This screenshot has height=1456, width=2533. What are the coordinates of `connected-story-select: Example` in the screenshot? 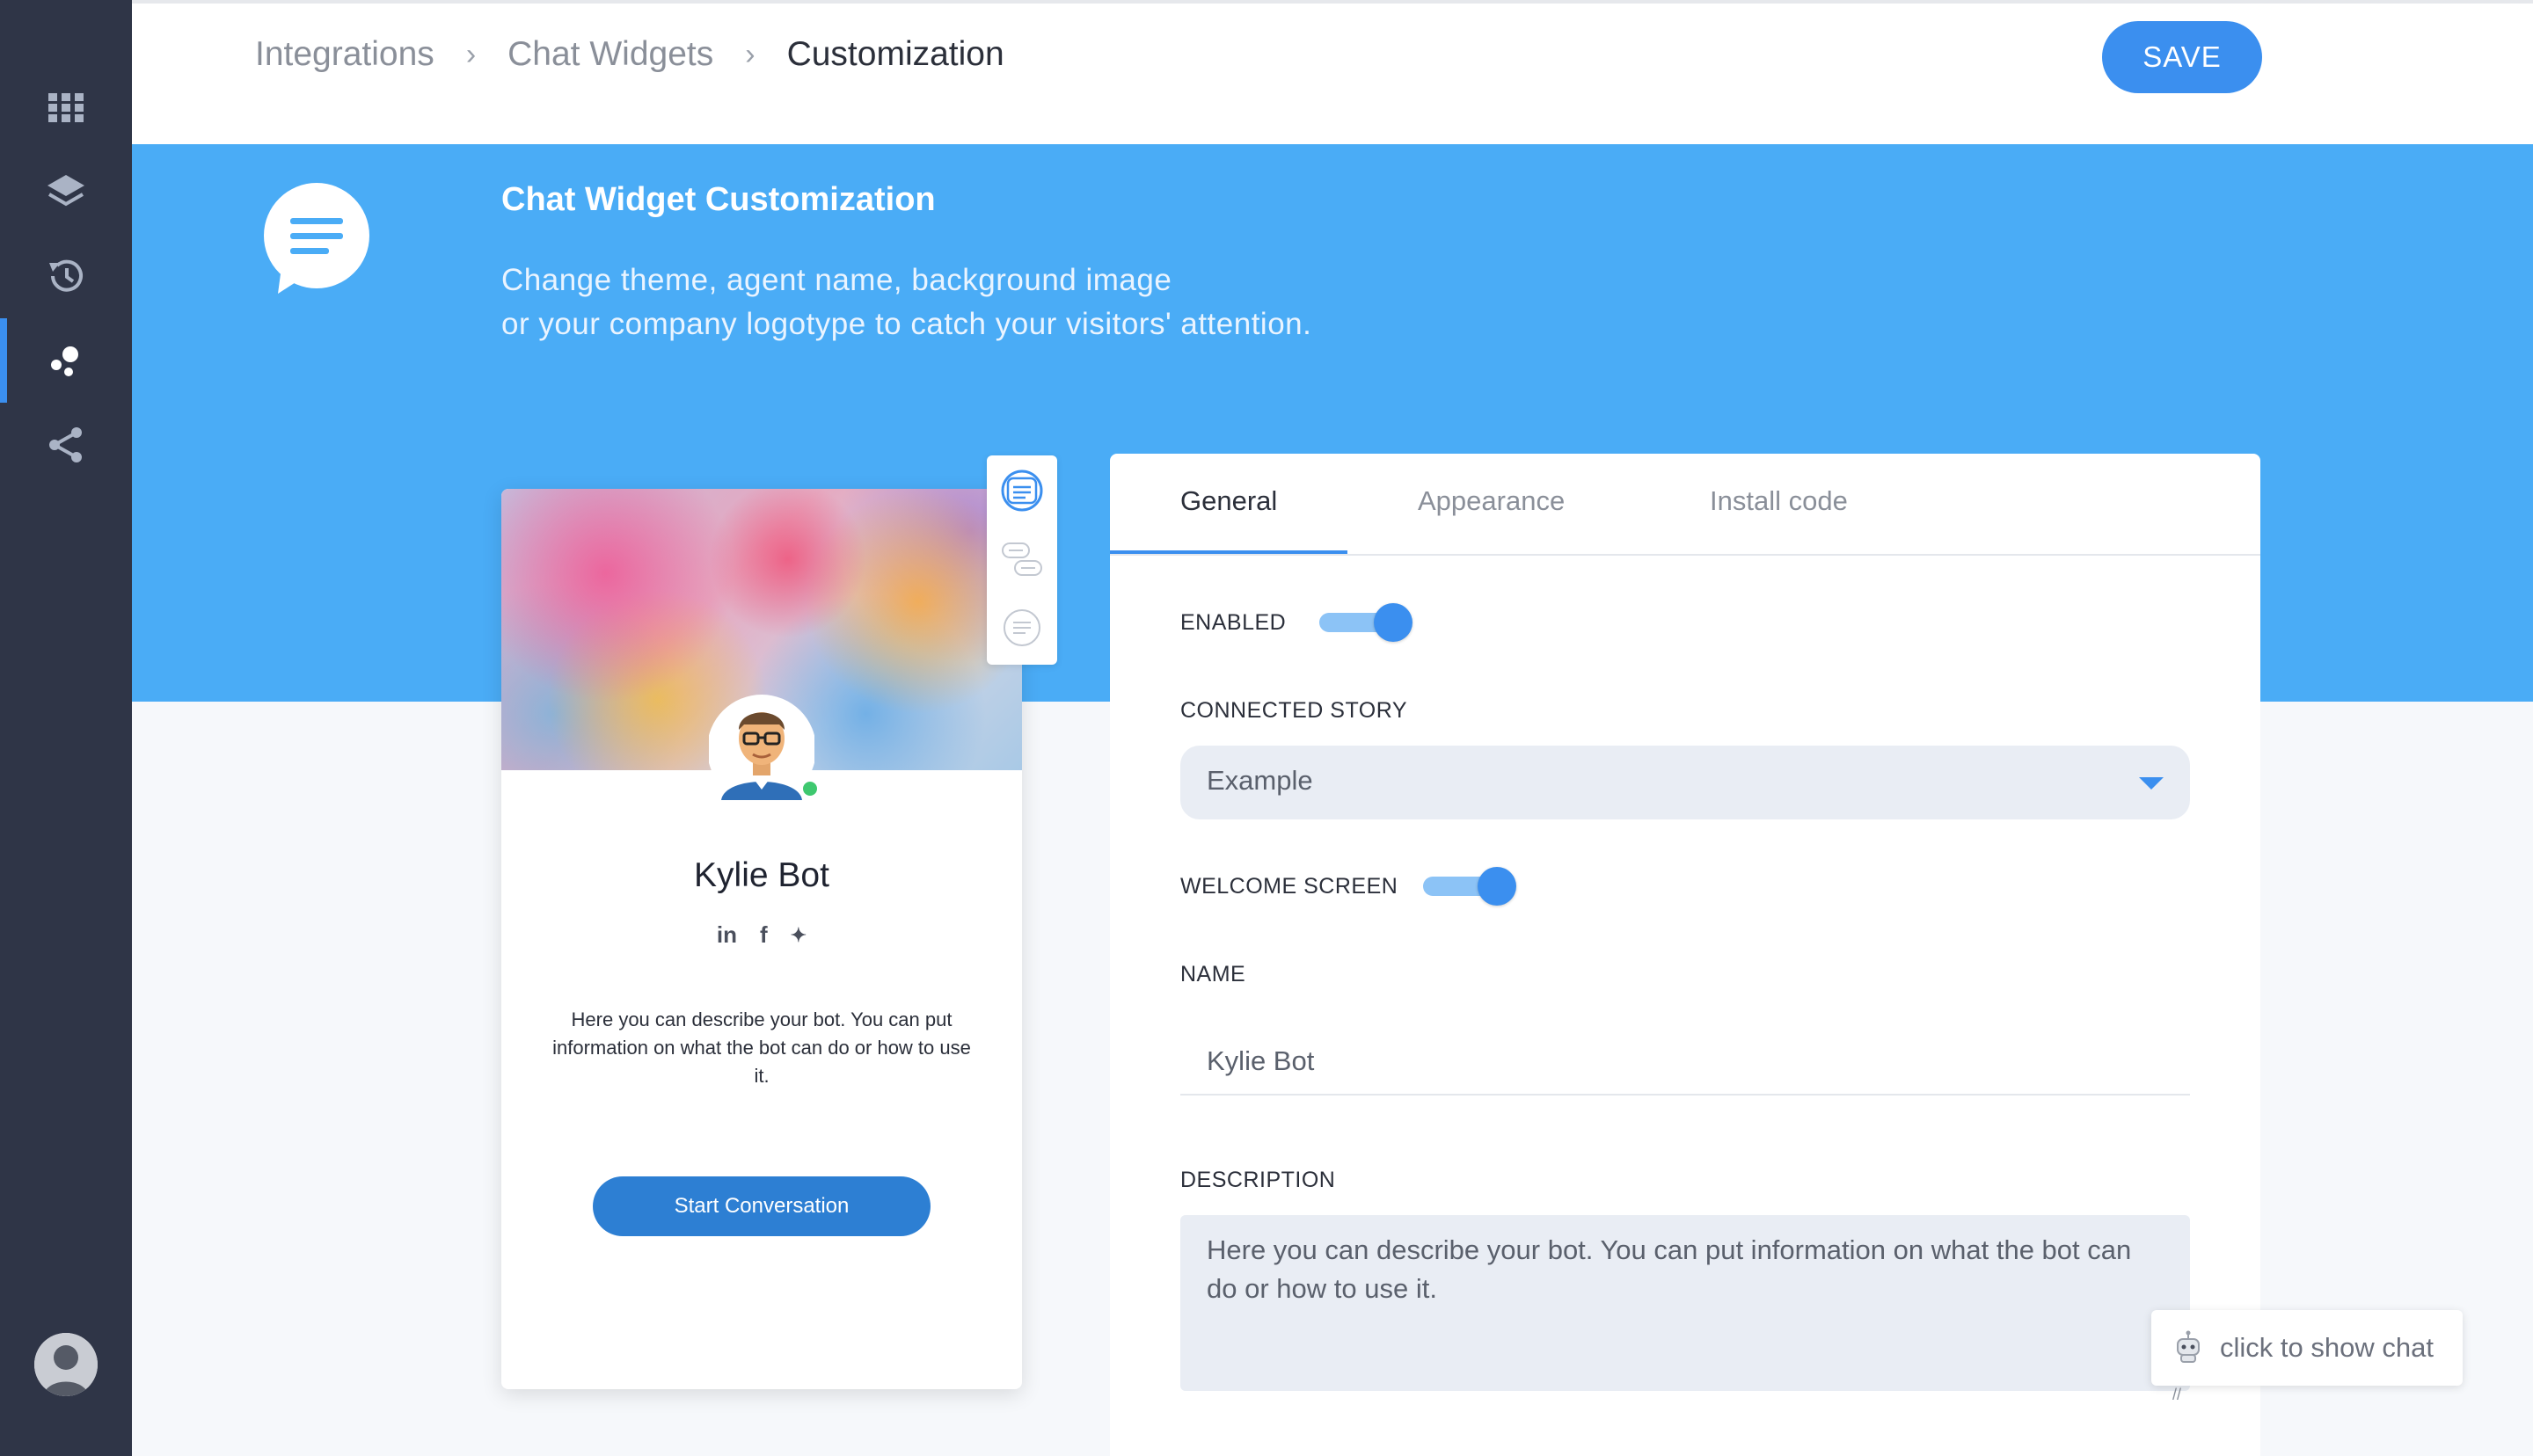 It's located at (1685, 782).